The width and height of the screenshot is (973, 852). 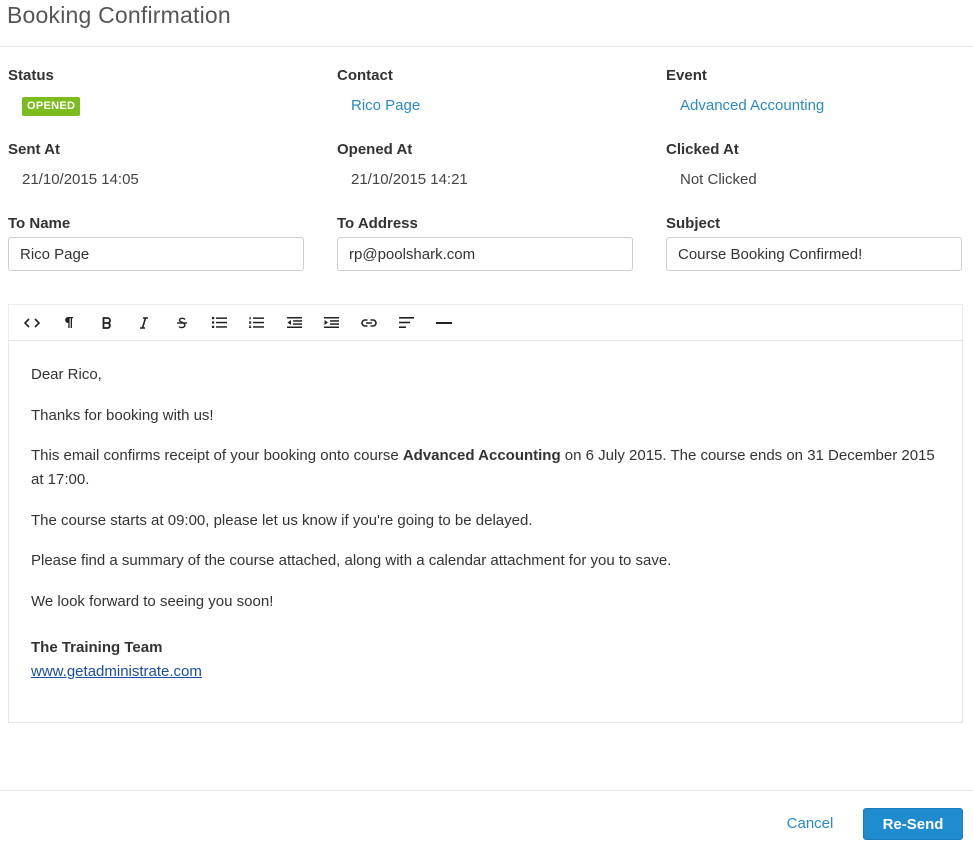 What do you see at coordinates (119, 15) in the screenshot?
I see `modal-title: Booking Confirmation` at bounding box center [119, 15].